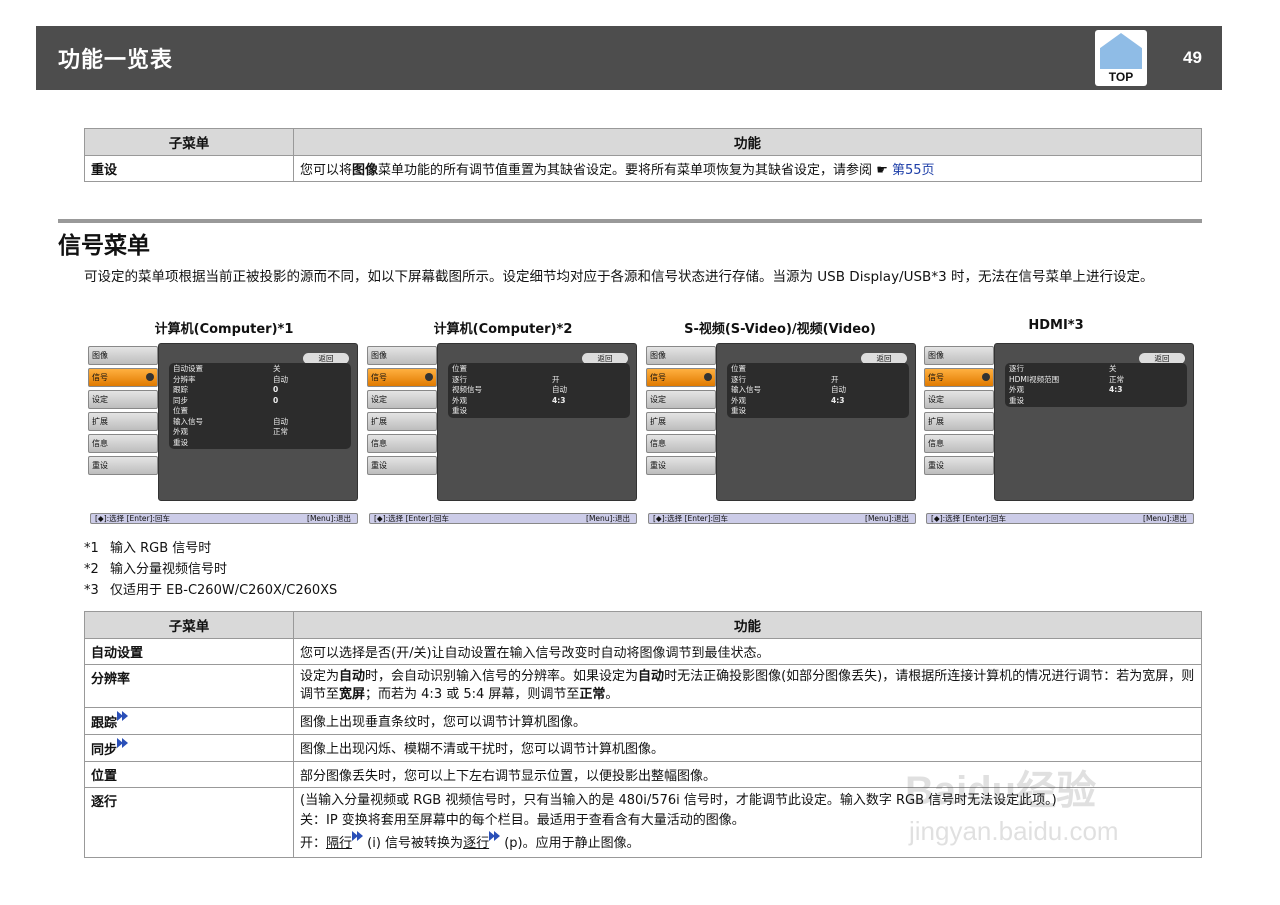  Describe the element at coordinates (629, 58) in the screenshot. I see `page-header: 功能一览表 TOP 49` at that location.